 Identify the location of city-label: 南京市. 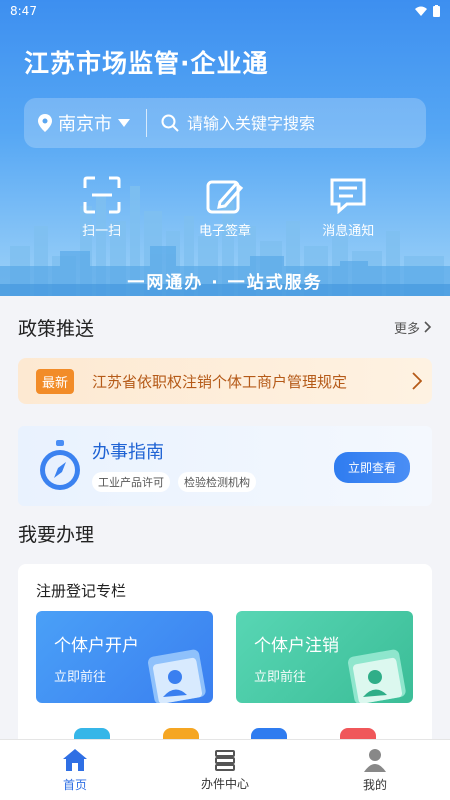
(85, 124).